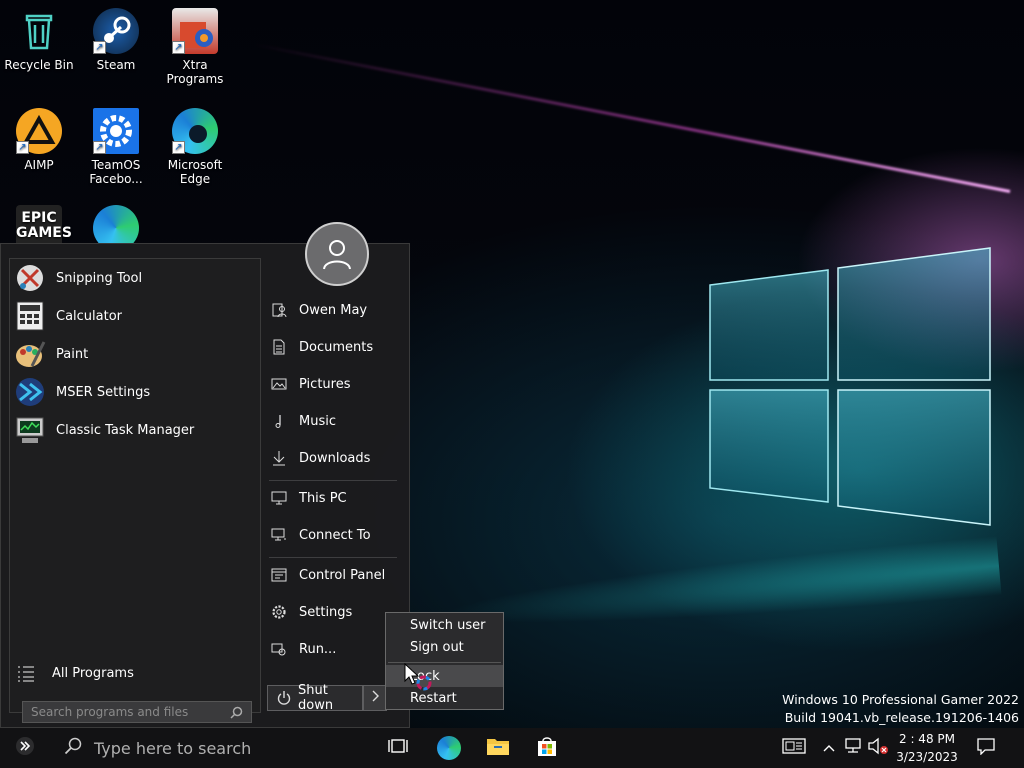  I want to click on chevron-right-icon, so click(375, 698).